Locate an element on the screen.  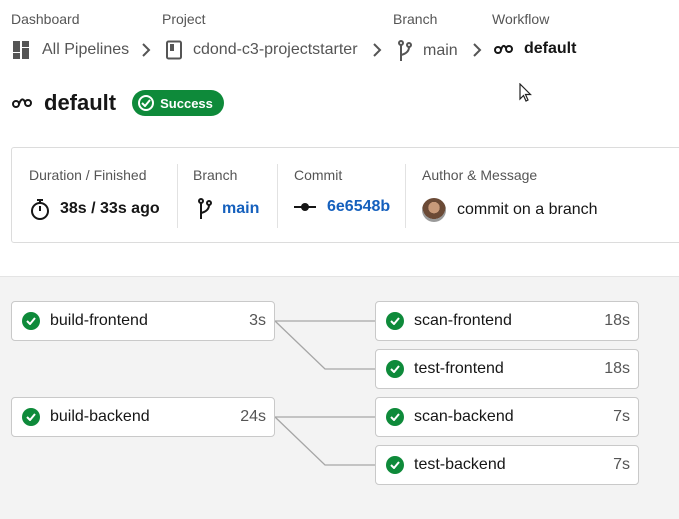
breadcrumb-workflow-text: default is located at coordinates (550, 48).